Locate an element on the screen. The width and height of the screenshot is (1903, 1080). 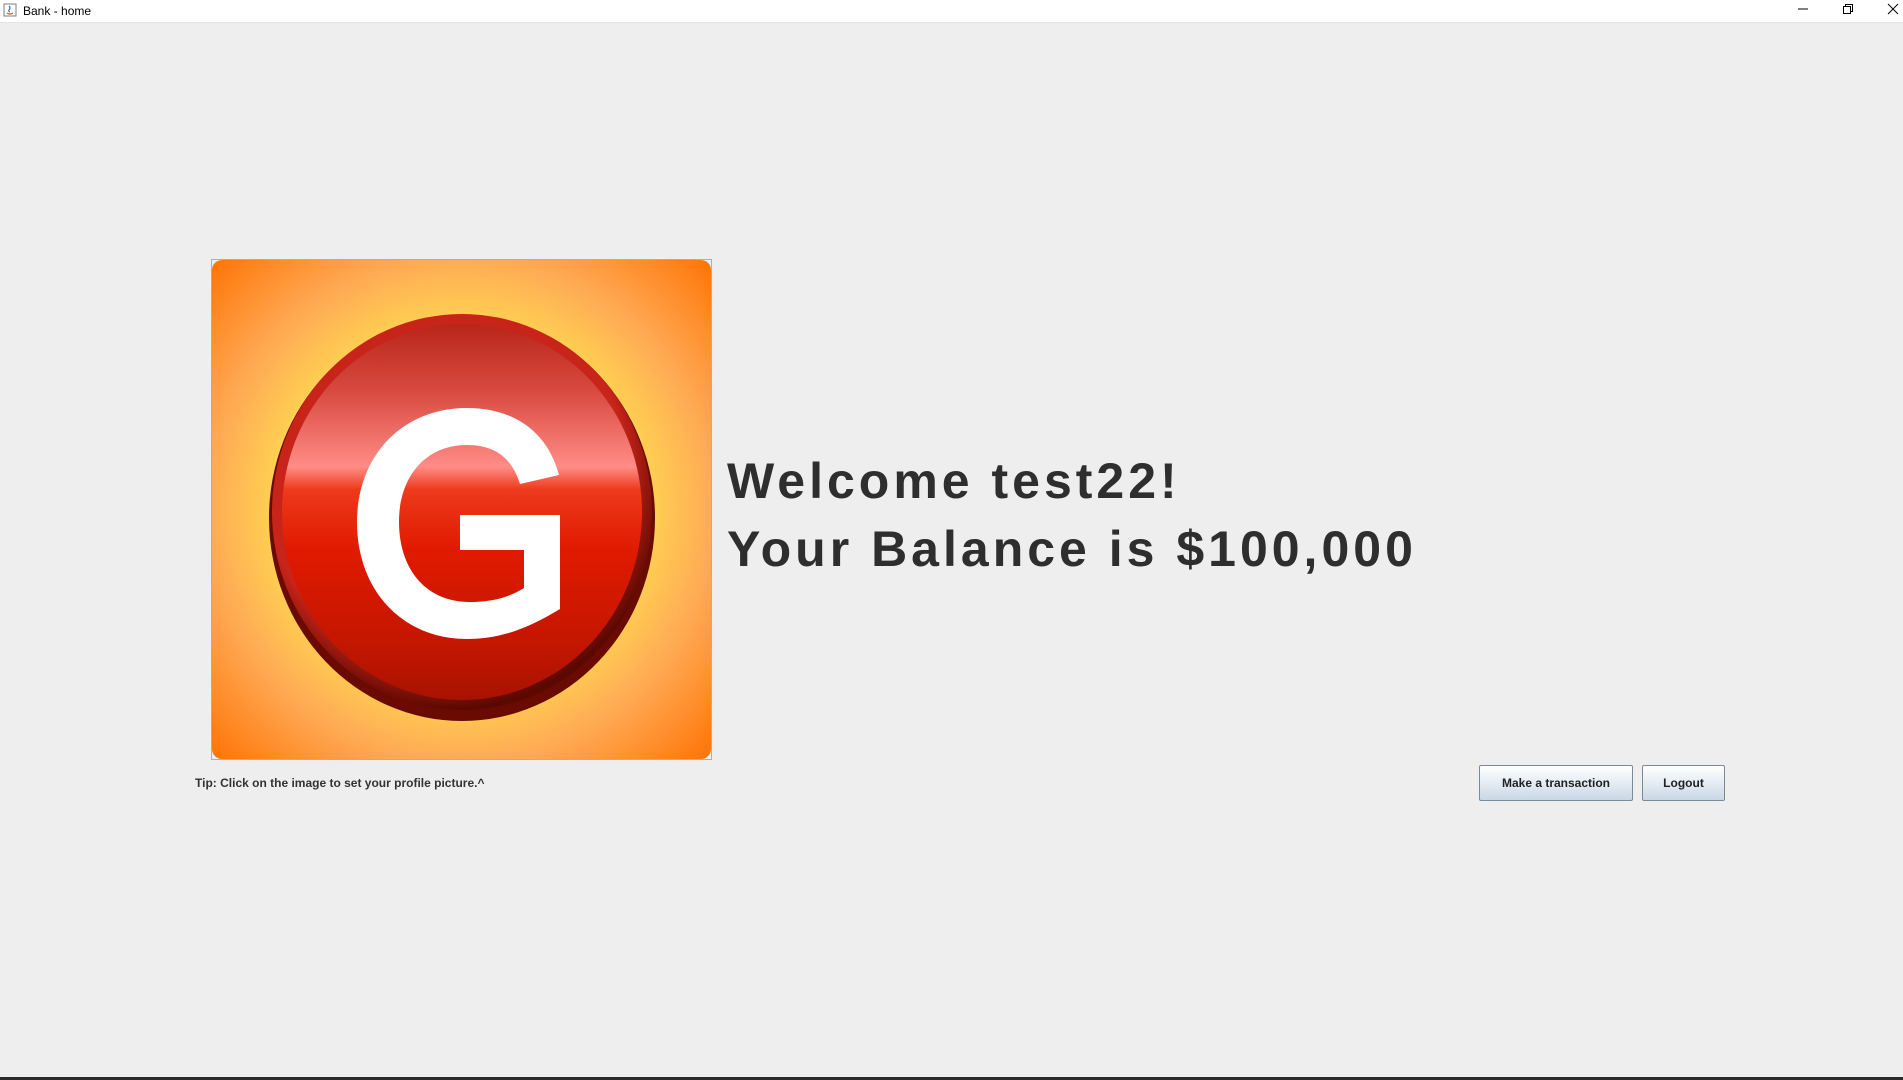
balance-heading: Your Balance is $100,000 is located at coordinates (1072, 549).